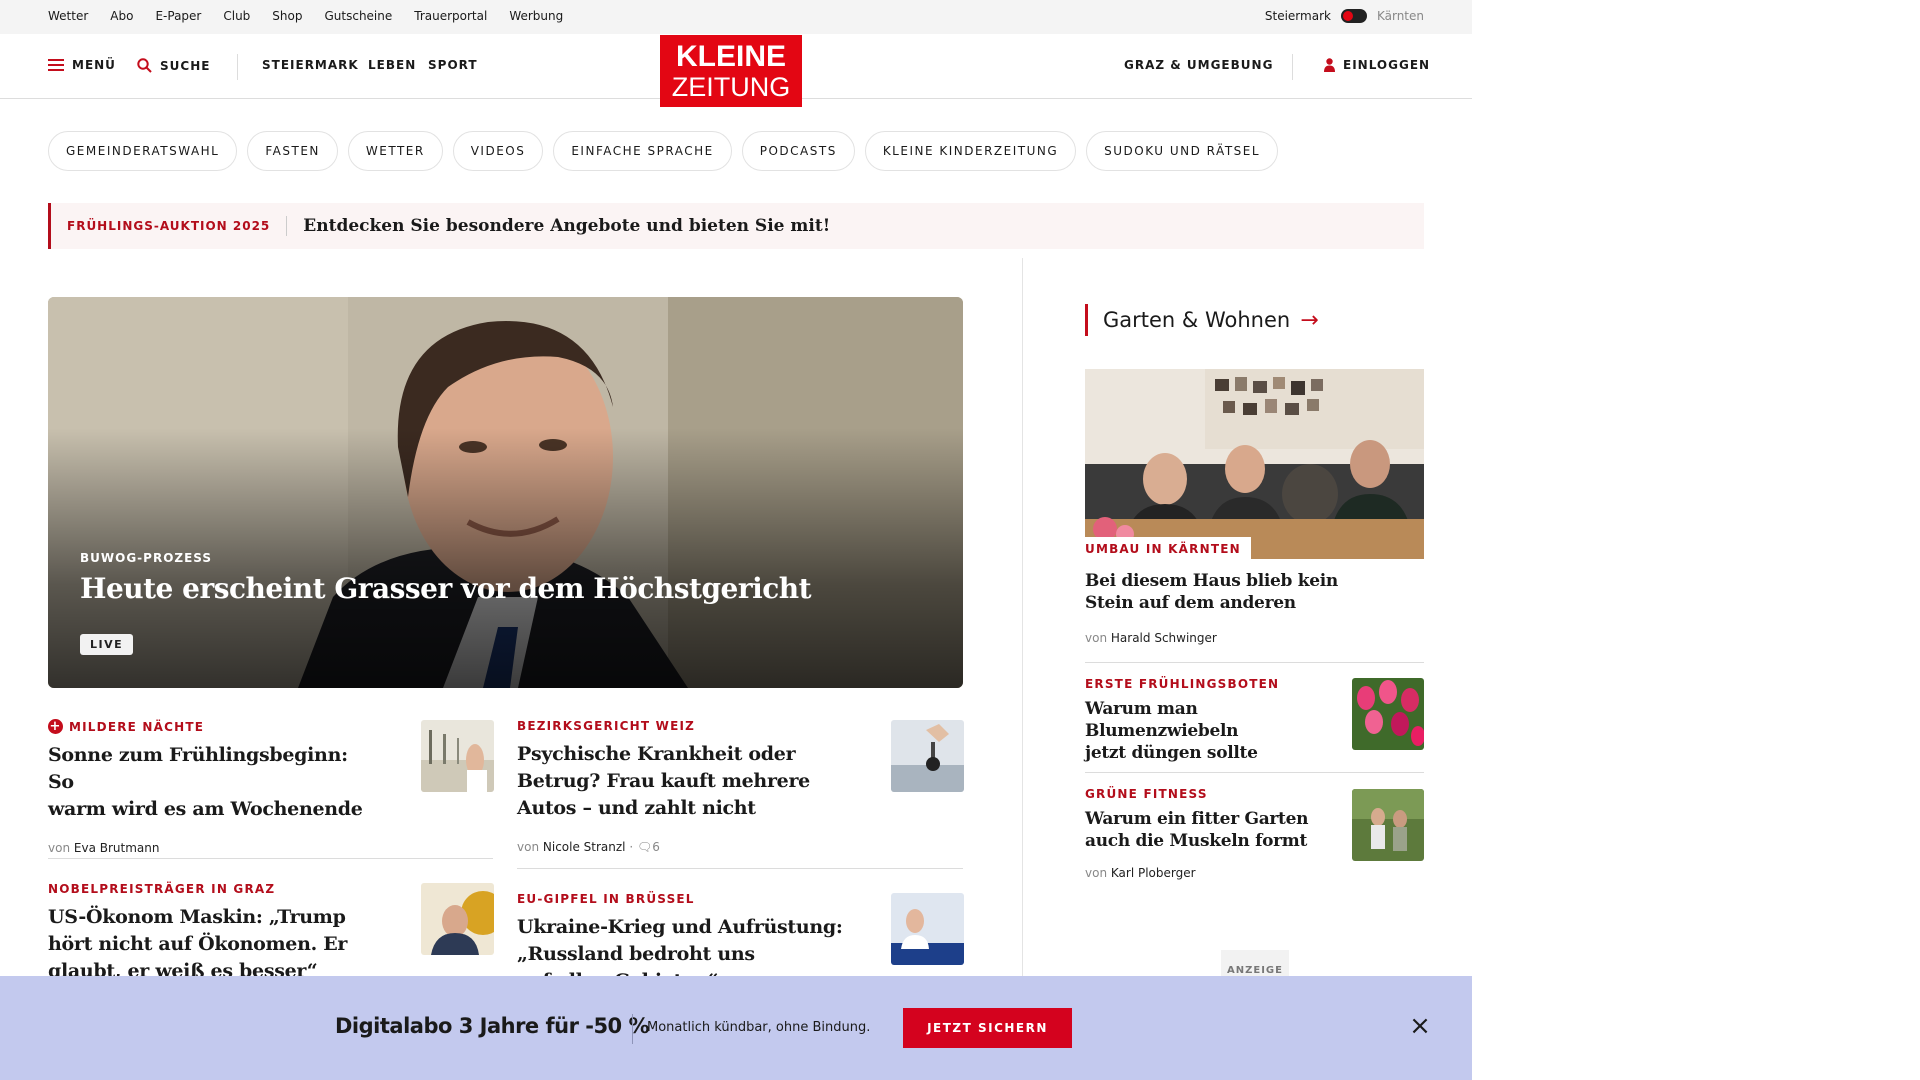 This screenshot has width=1920, height=1080. What do you see at coordinates (498, 151) in the screenshot?
I see `chip-videos: VIDEOS` at bounding box center [498, 151].